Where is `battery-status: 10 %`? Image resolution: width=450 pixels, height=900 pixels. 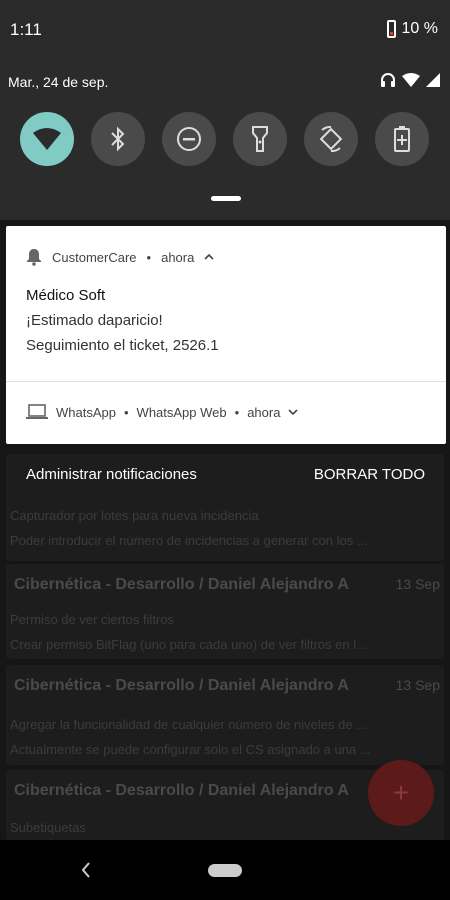 battery-status: 10 % is located at coordinates (412, 29).